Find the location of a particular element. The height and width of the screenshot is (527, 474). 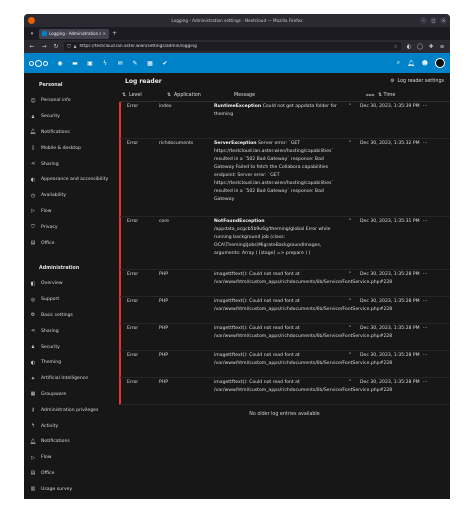

sidebar-item-artificial-intelligence: ✦ Artificial Intelligence is located at coordinates (70, 379).